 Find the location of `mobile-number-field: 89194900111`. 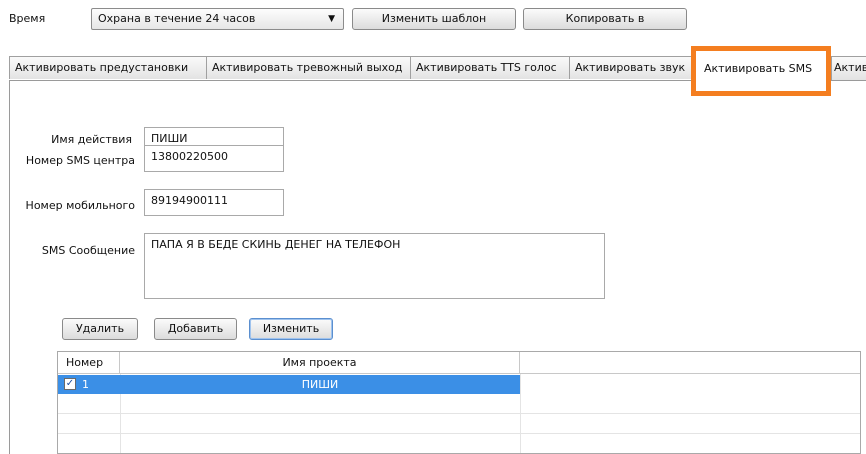

mobile-number-field: 89194900111 is located at coordinates (214, 202).